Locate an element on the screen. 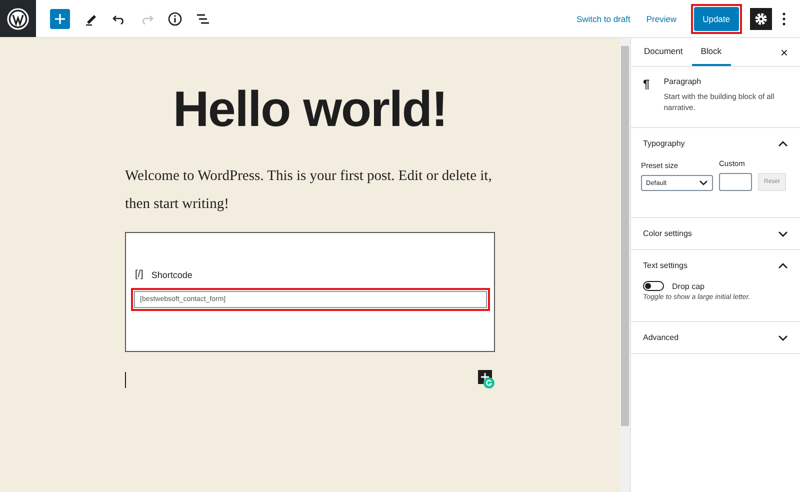 This screenshot has width=800, height=492. list-view-icon is located at coordinates (203, 19).